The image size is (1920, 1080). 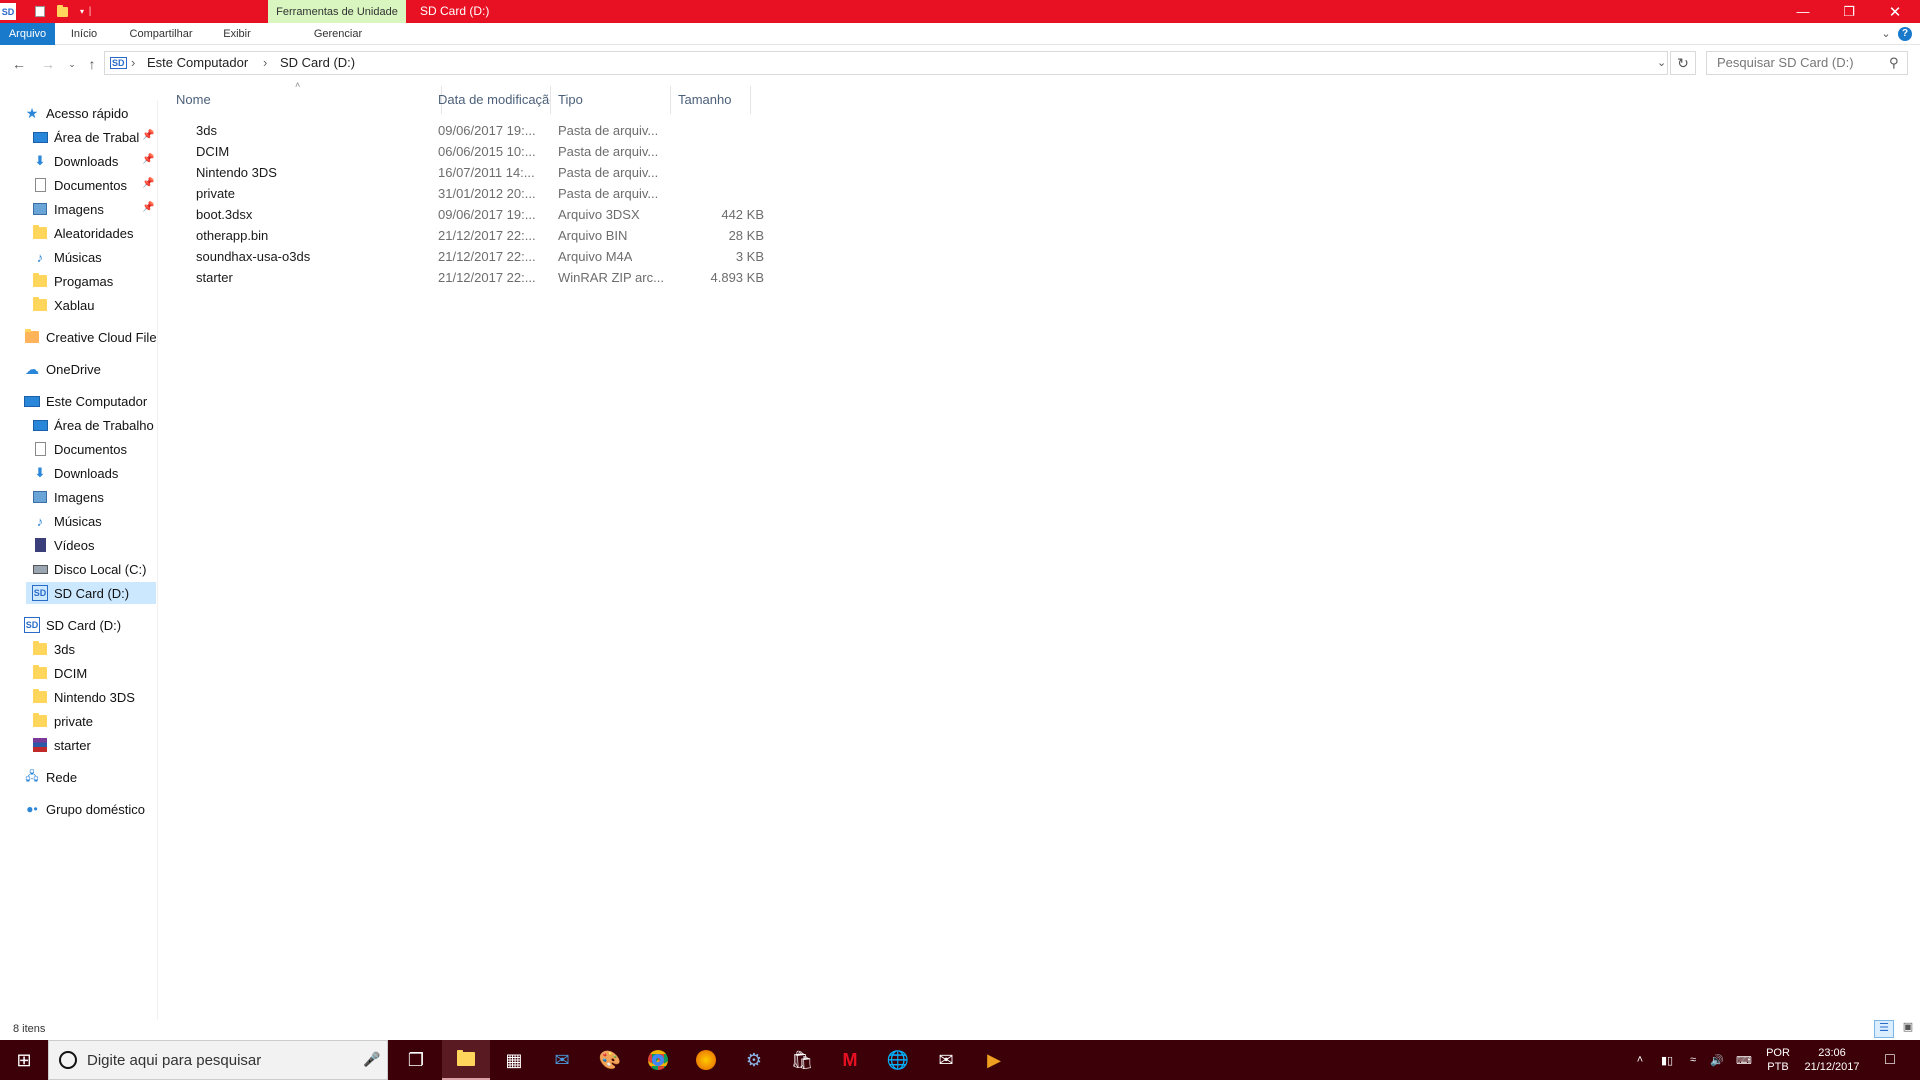 I want to click on breadcrumb-este-computador: Este Computador, so click(x=197, y=63).